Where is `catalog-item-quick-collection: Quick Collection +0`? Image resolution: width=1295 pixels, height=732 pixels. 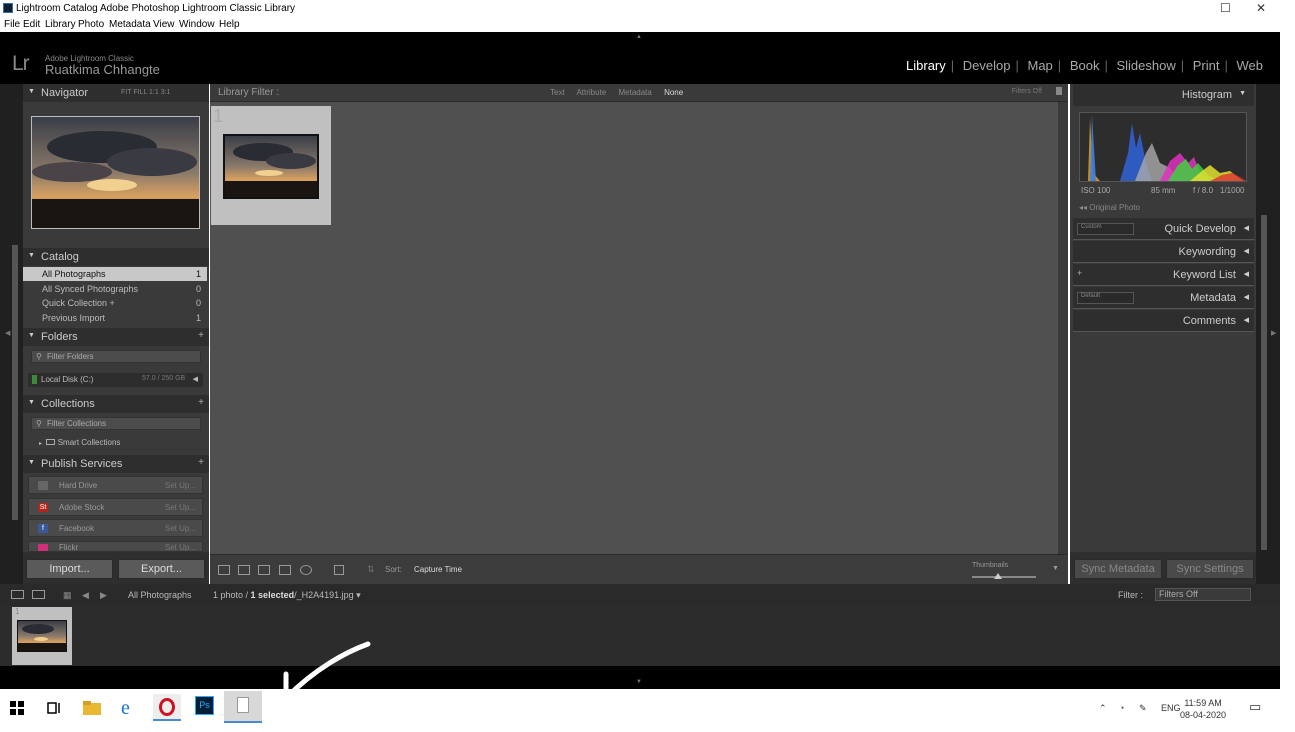 catalog-item-quick-collection: Quick Collection +0 is located at coordinates (115, 303).